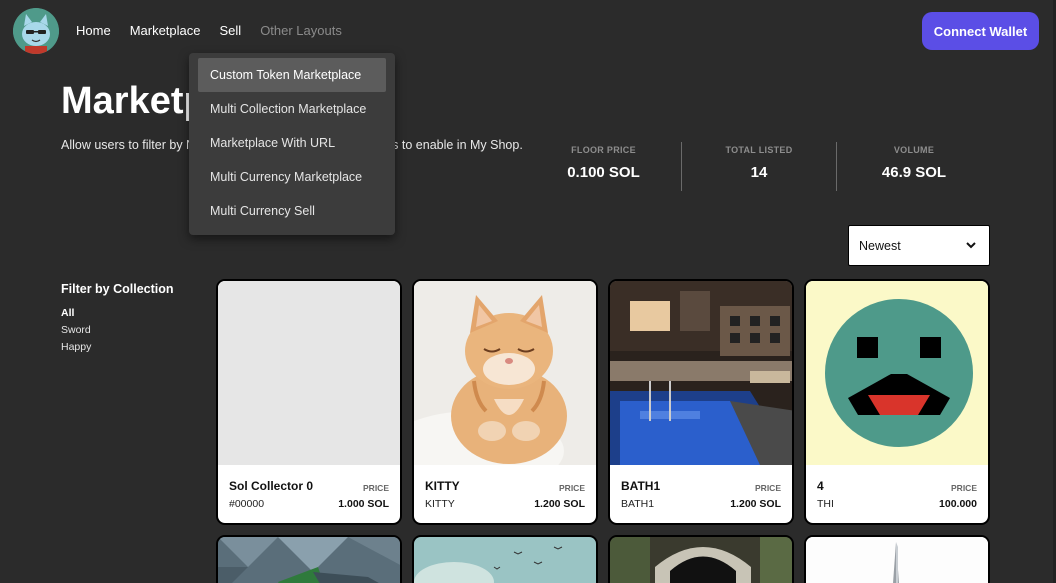 Image resolution: width=1056 pixels, height=583 pixels. What do you see at coordinates (209, 30) in the screenshot?
I see `main-nav: Home Marketplace Sell Other Layouts` at bounding box center [209, 30].